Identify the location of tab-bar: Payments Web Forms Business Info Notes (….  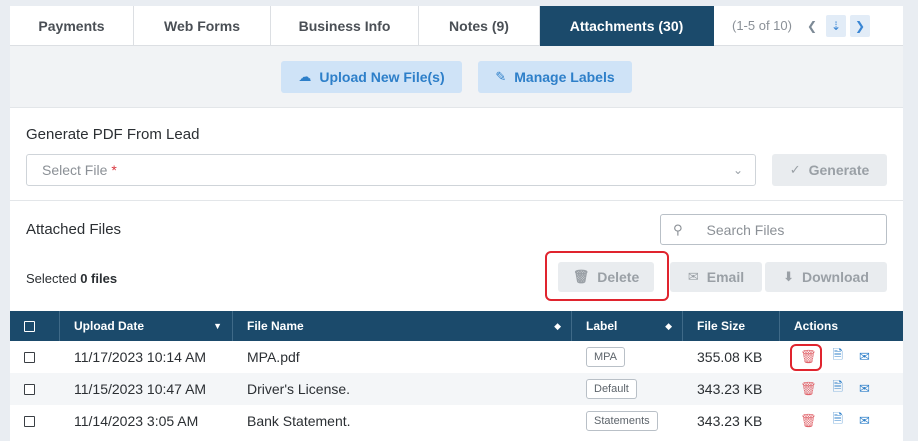
(456, 26).